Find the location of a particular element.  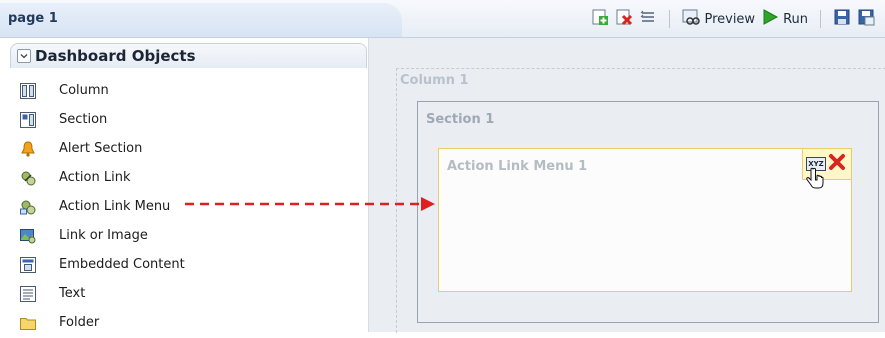

action-link-icon is located at coordinates (28, 178).